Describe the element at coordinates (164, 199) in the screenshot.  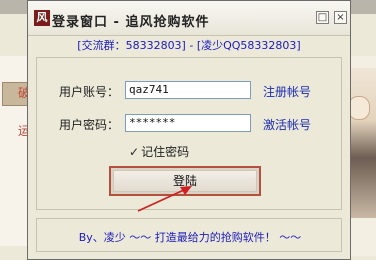
I see `red-arrow-icon` at that location.